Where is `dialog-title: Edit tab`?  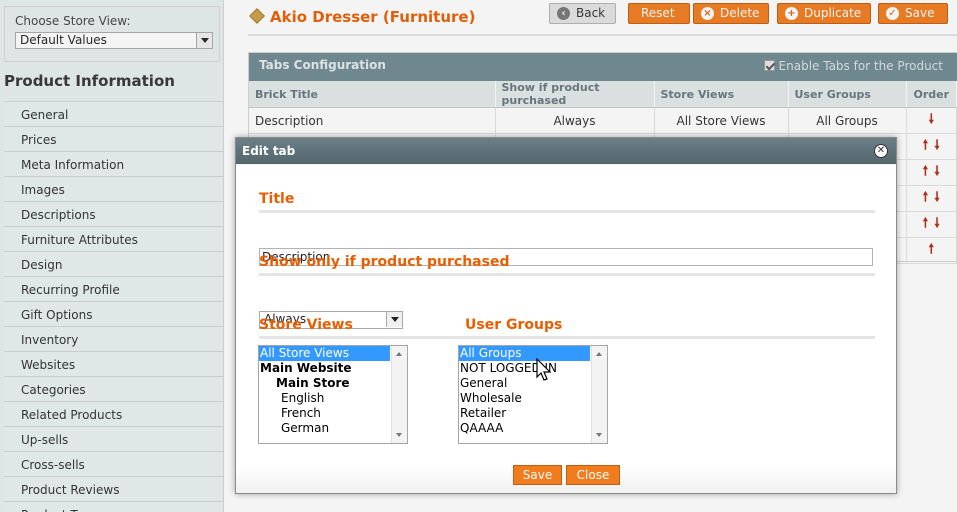
dialog-title: Edit tab is located at coordinates (269, 151).